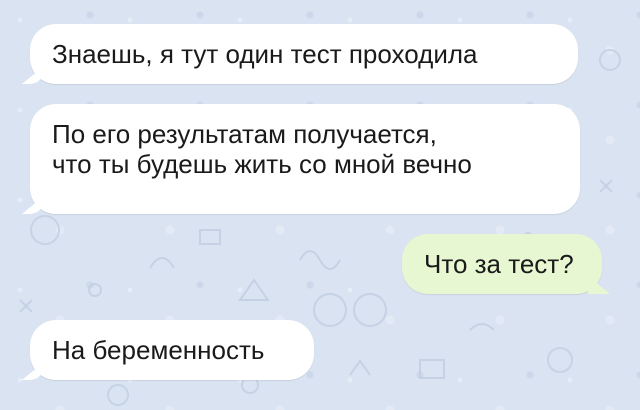 Image resolution: width=640 pixels, height=410 pixels. What do you see at coordinates (265, 54) in the screenshot?
I see `message-text: Знаешь, я тут один тест проходила` at bounding box center [265, 54].